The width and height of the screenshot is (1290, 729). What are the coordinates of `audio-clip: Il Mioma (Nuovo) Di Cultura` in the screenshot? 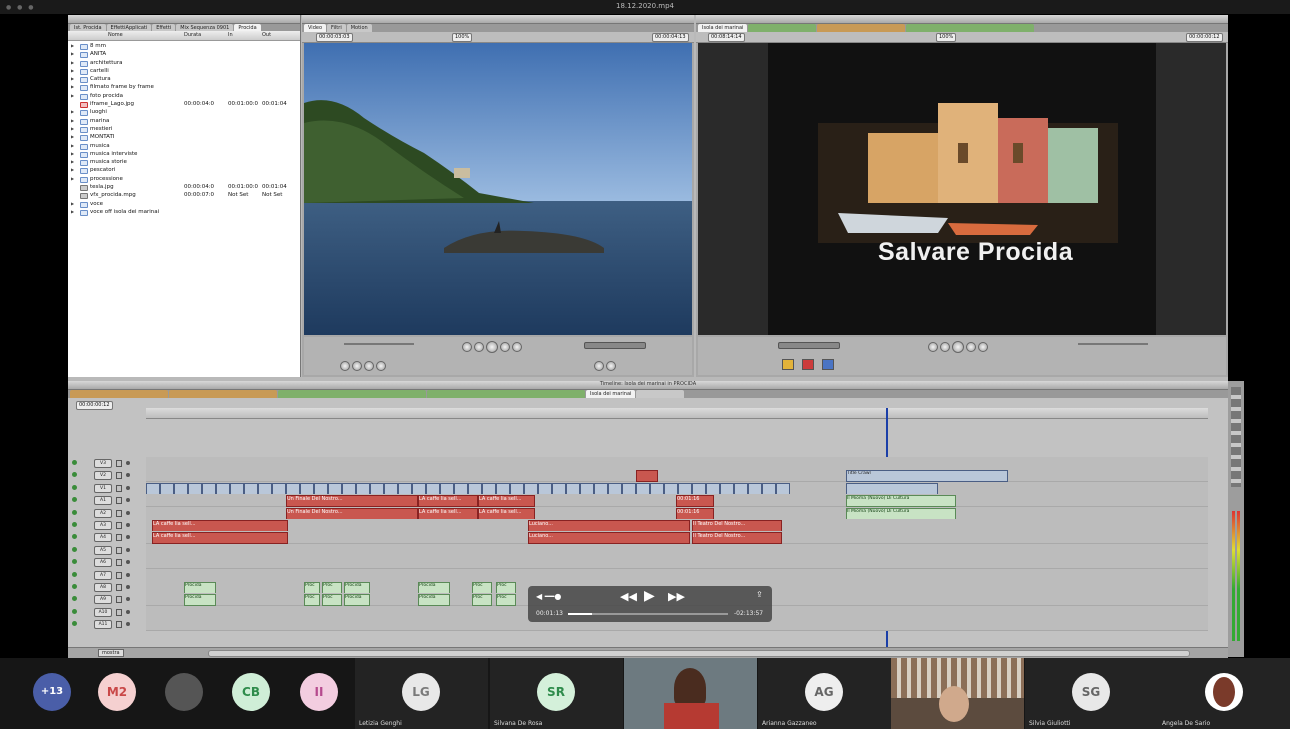 It's located at (901, 513).